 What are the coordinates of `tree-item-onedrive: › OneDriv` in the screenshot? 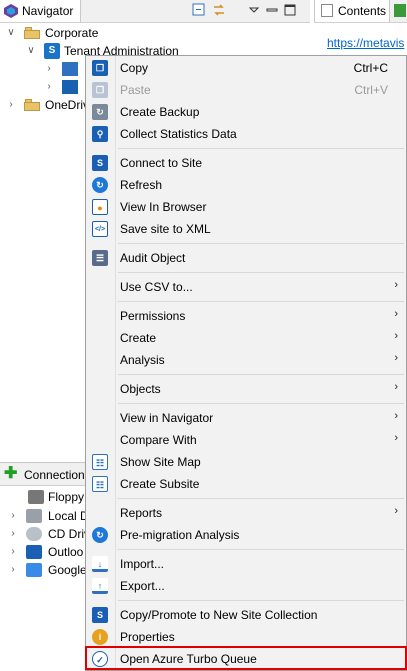 It's located at (44, 105).